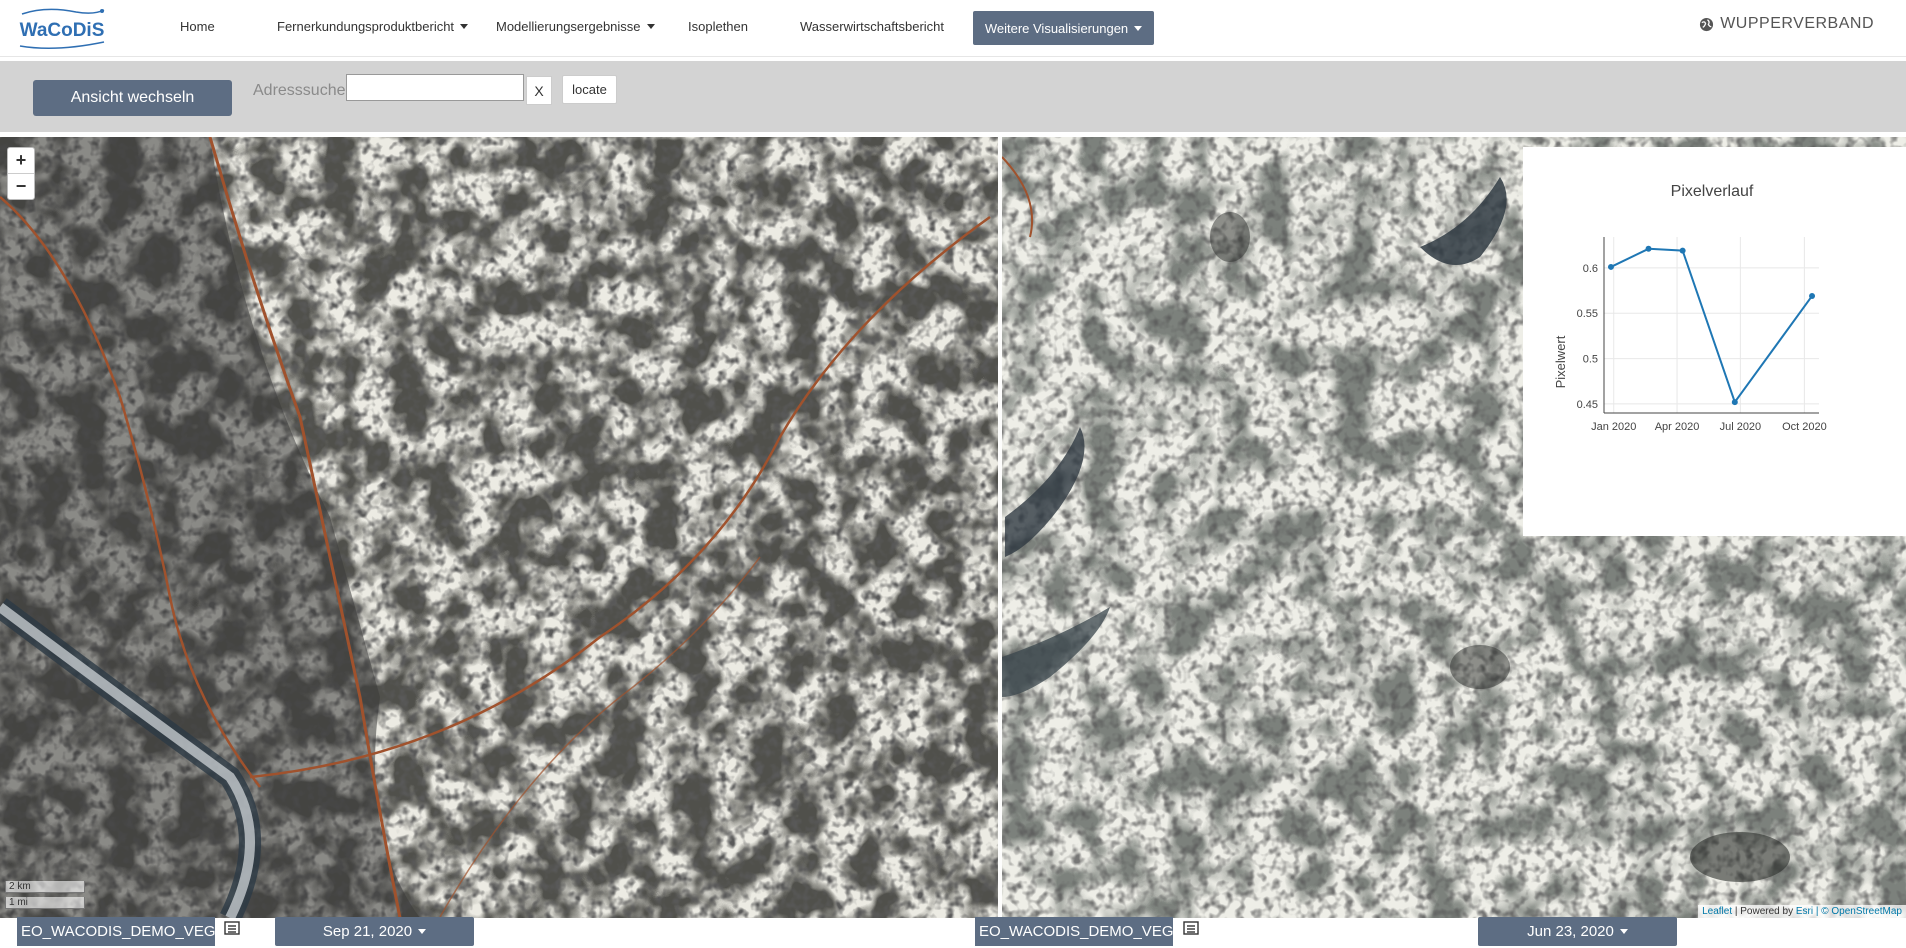 This screenshot has width=1906, height=948. Describe the element at coordinates (718, 26) in the screenshot. I see `nav-isoplethen: Isoplethen` at that location.